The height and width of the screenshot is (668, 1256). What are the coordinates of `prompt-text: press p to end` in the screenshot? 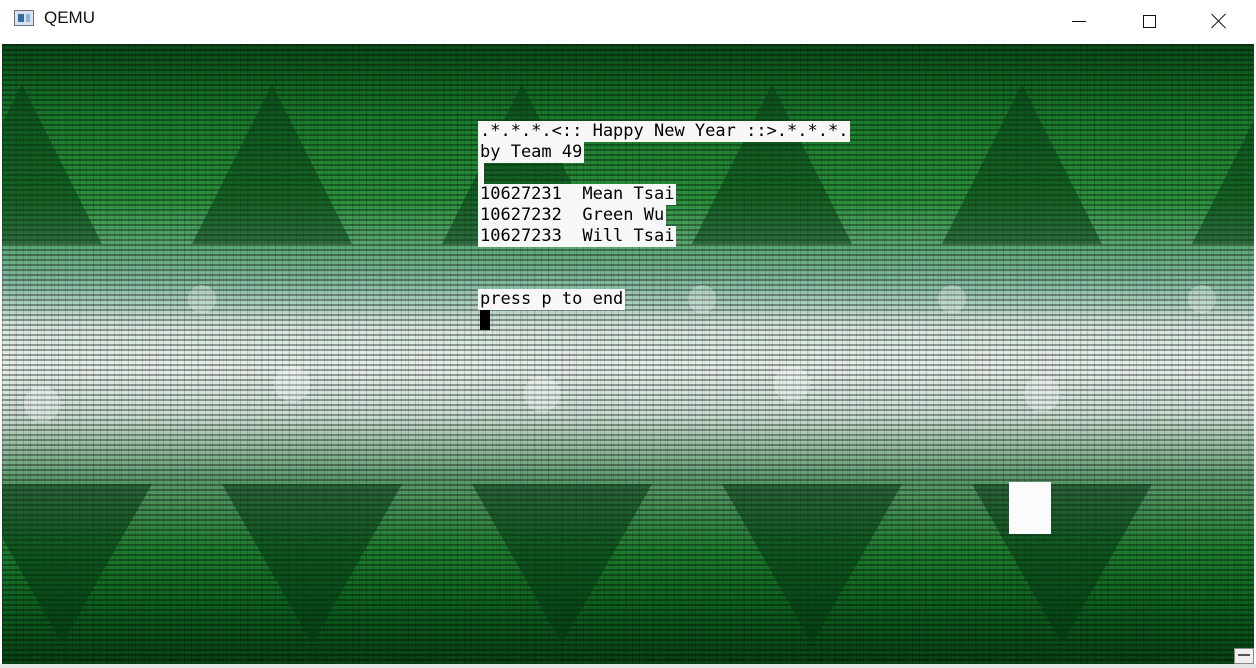 It's located at (552, 299).